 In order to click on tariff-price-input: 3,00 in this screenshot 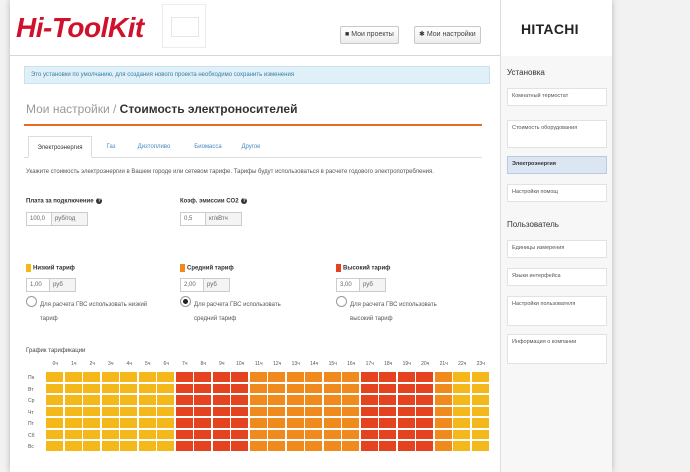, I will do `click(348, 285)`.